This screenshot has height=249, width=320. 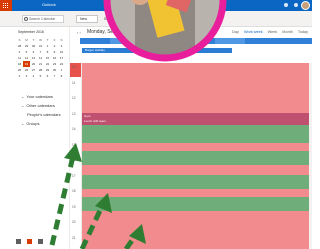 What do you see at coordinates (106, 32) in the screenshot?
I see `date-title: Monday, Septem` at bounding box center [106, 32].